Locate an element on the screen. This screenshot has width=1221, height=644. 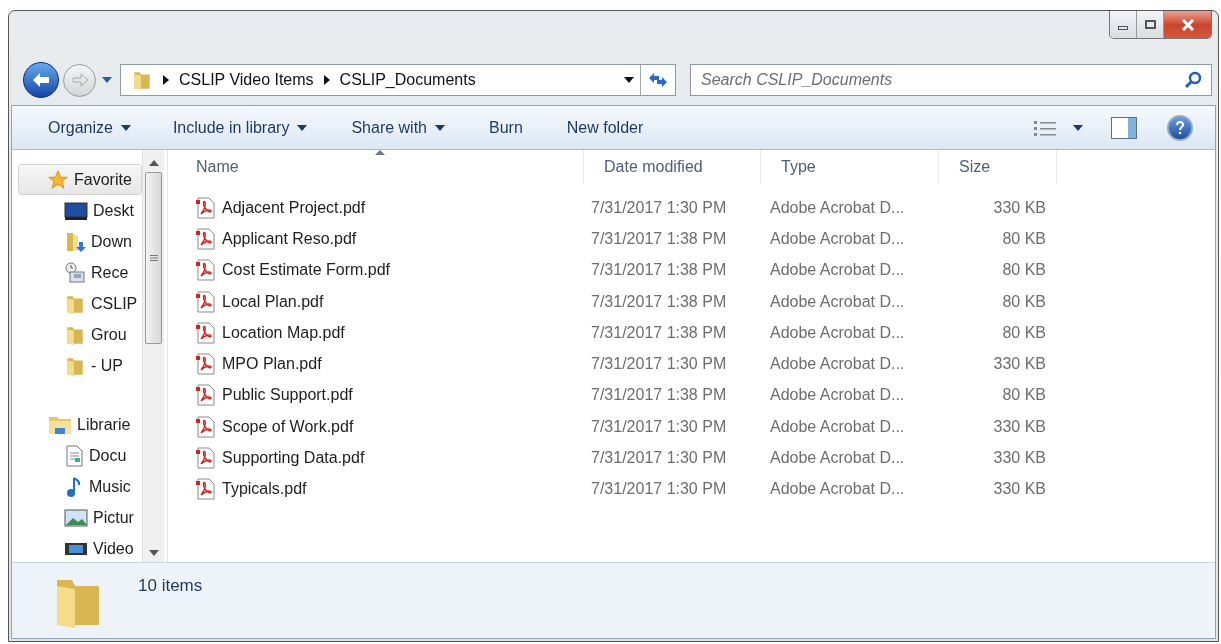
navigation-item: Grou is located at coordinates (81, 334).